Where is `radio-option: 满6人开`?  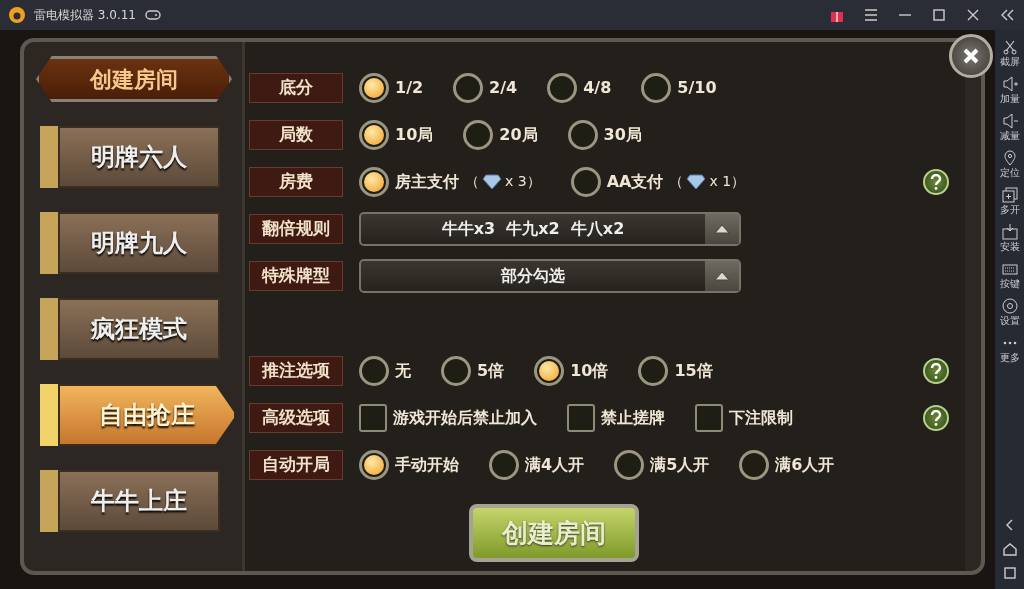 radio-option: 满6人开 is located at coordinates (787, 464).